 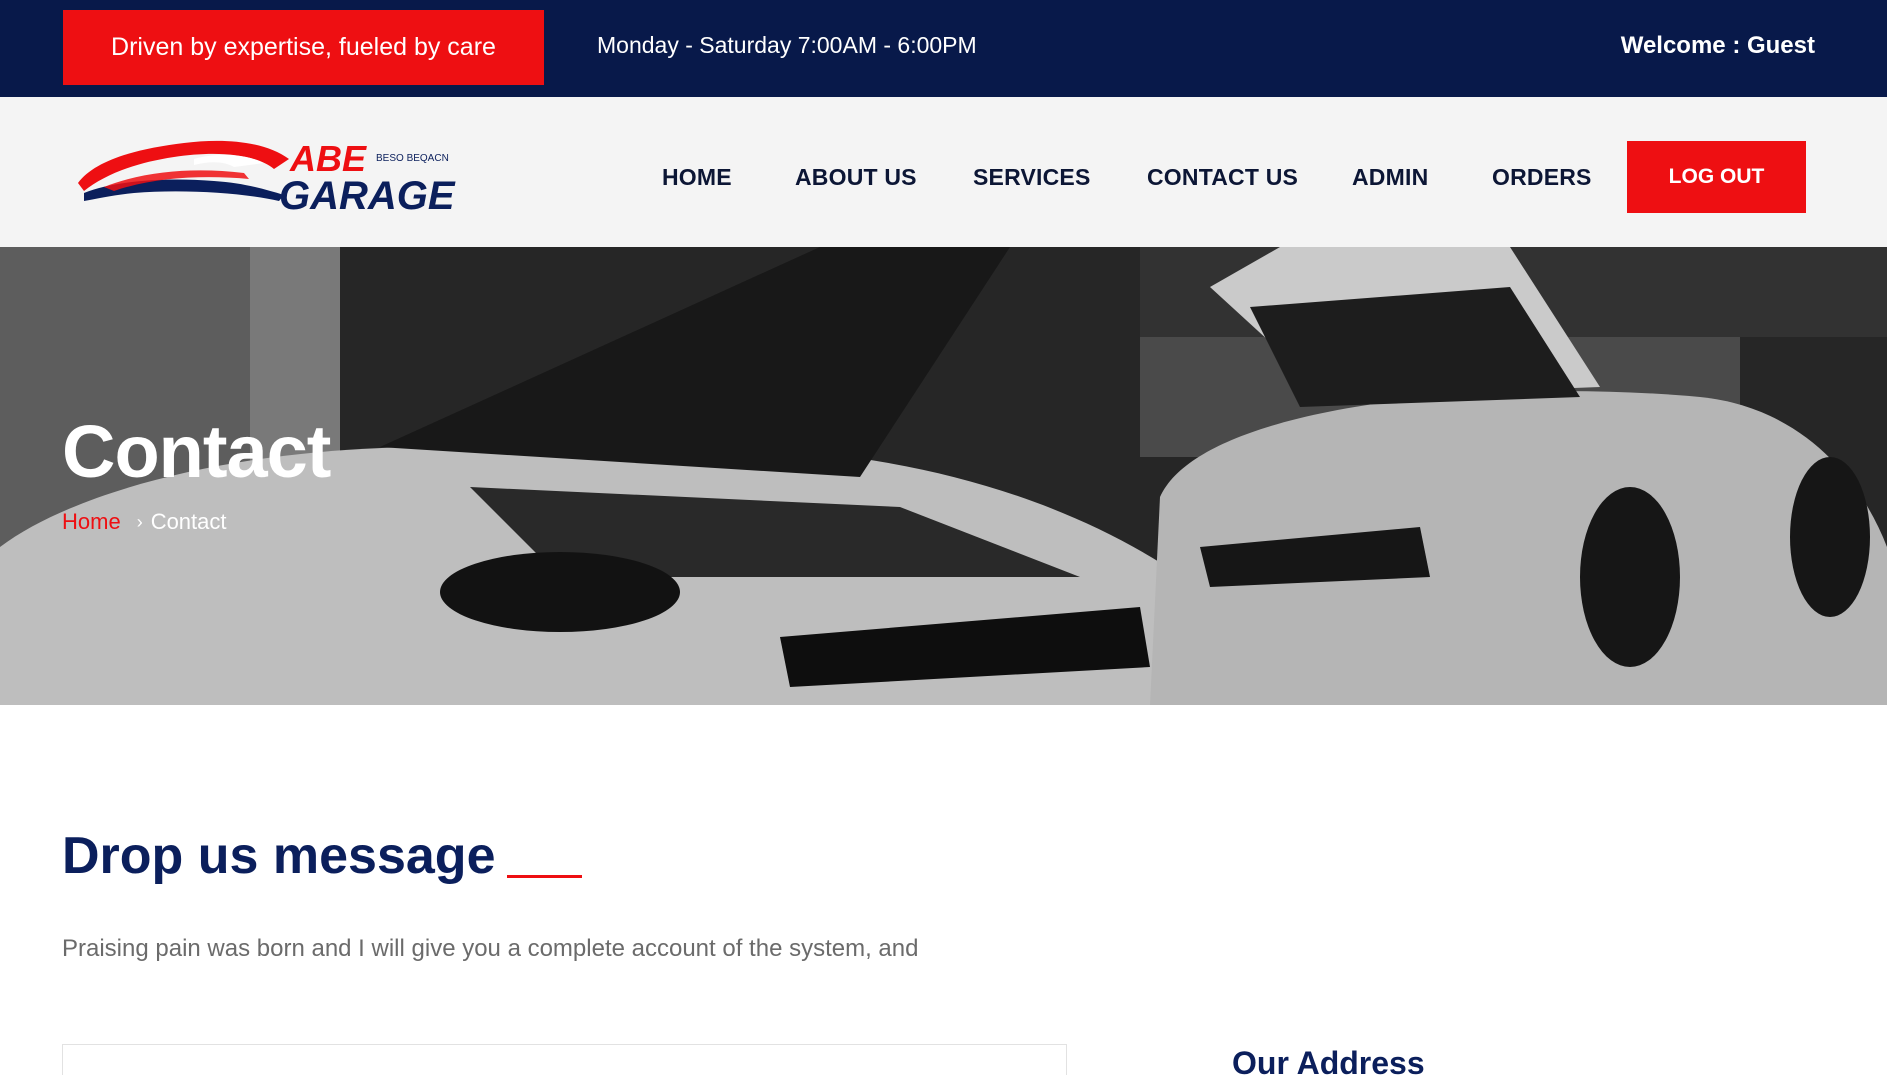 I want to click on business-hours: Monday - Saturday 7:00AM - 6:00PM, so click(x=787, y=45).